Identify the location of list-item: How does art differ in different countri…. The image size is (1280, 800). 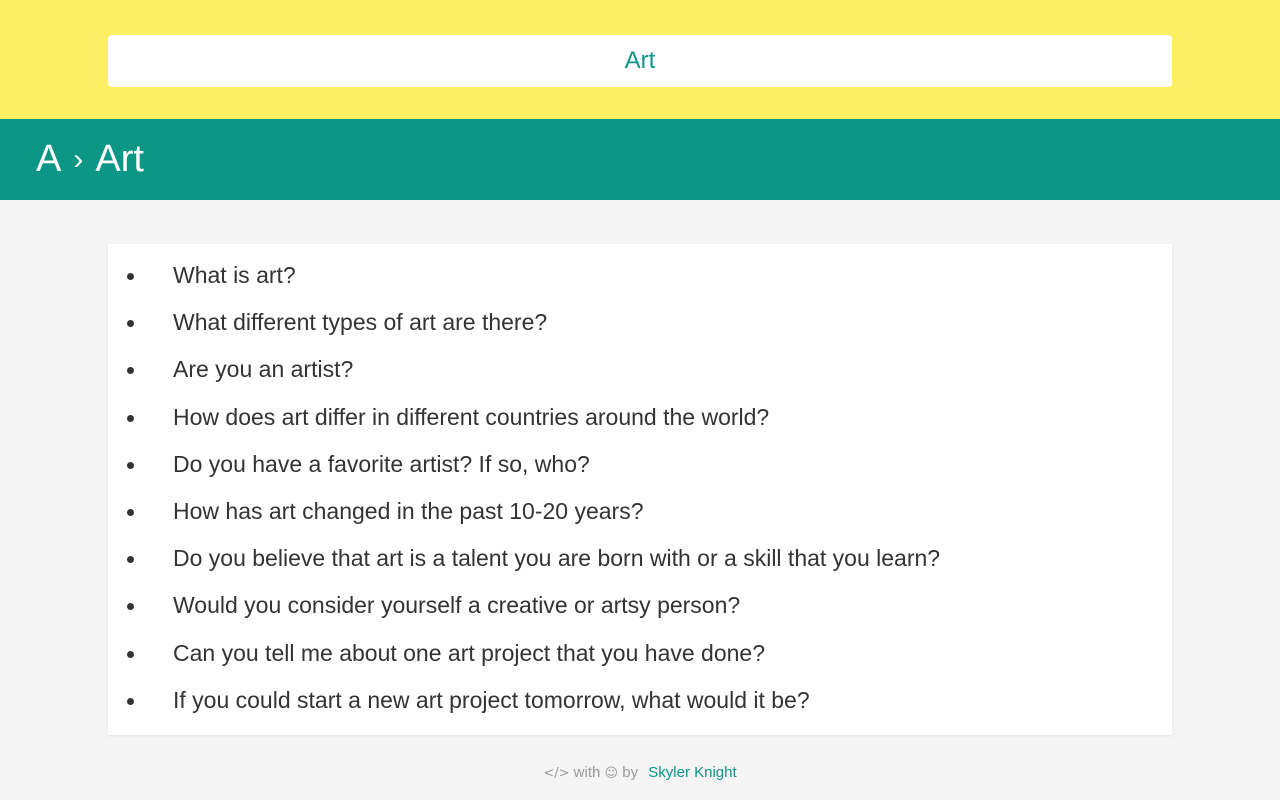
(640, 417).